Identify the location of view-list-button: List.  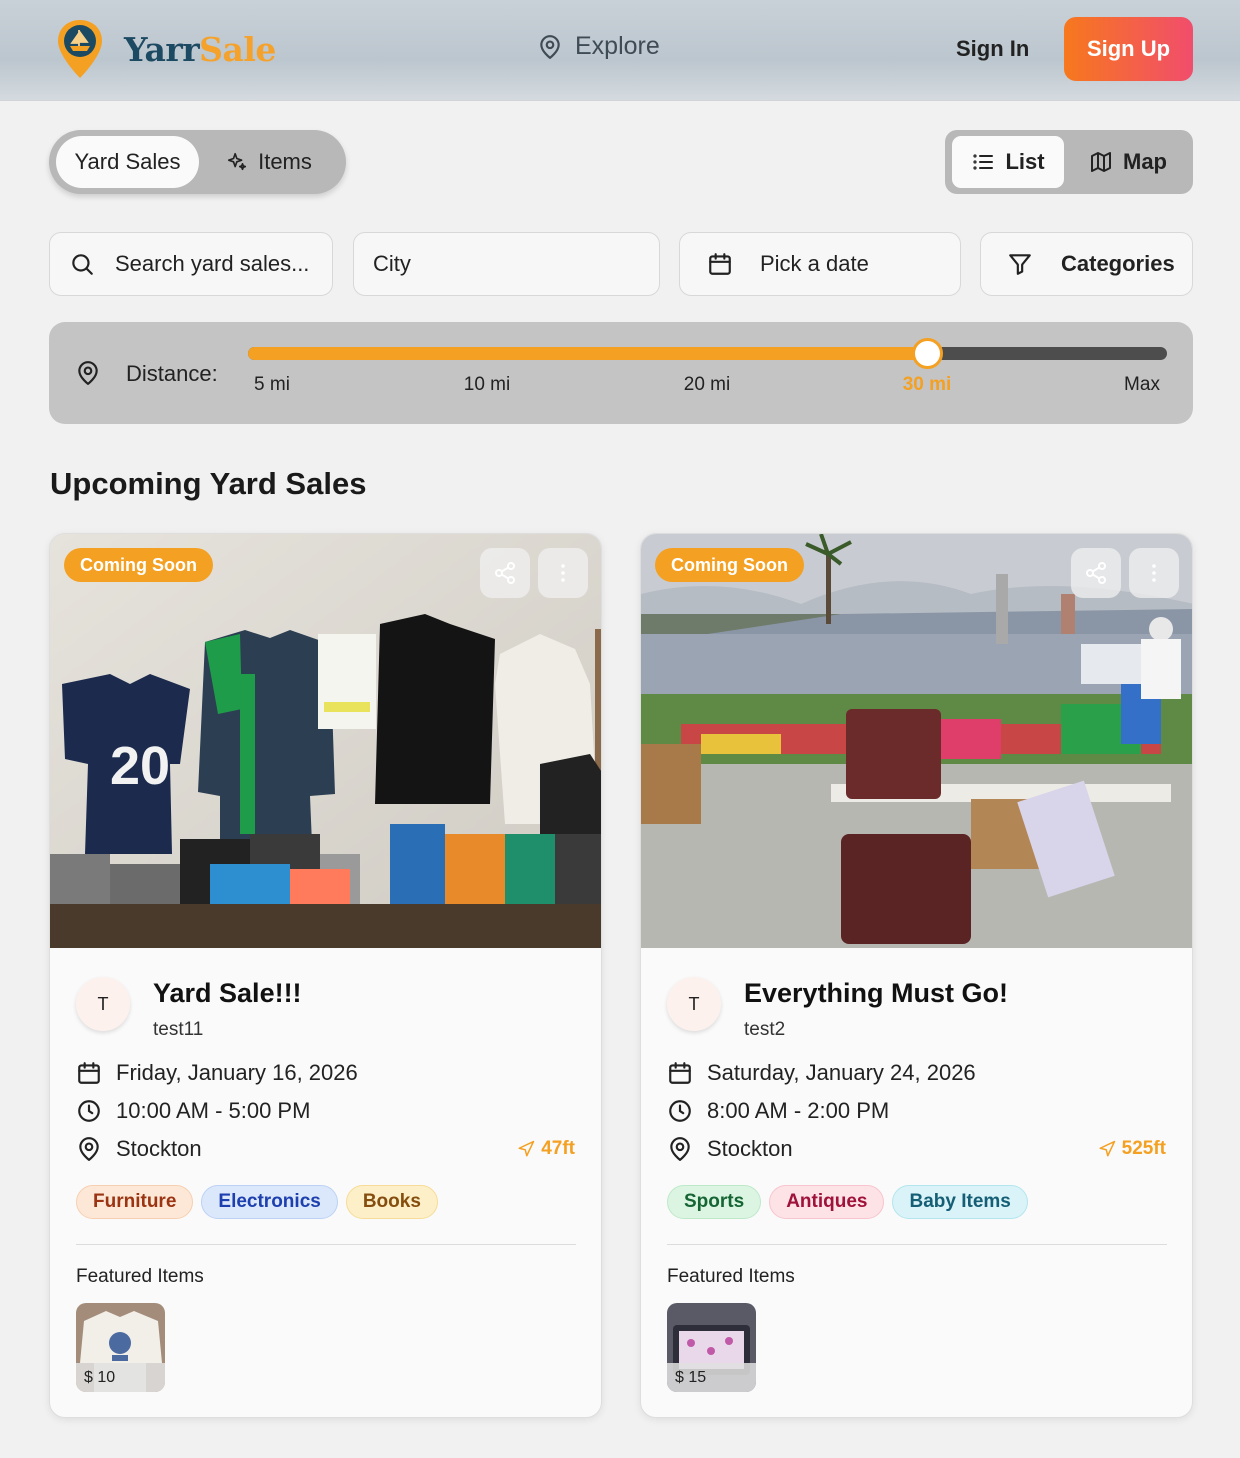
(1008, 162).